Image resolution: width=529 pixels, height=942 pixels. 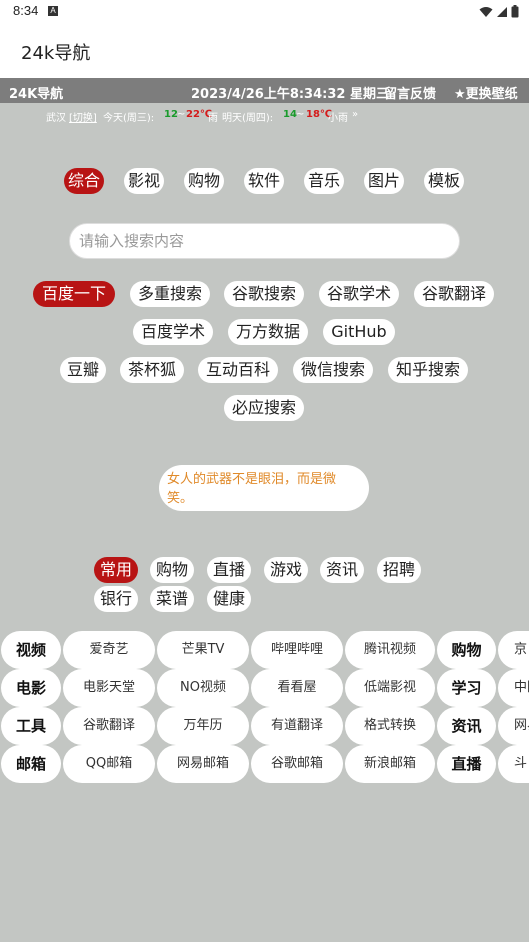 What do you see at coordinates (515, 11) in the screenshot?
I see `battery-icon` at bounding box center [515, 11].